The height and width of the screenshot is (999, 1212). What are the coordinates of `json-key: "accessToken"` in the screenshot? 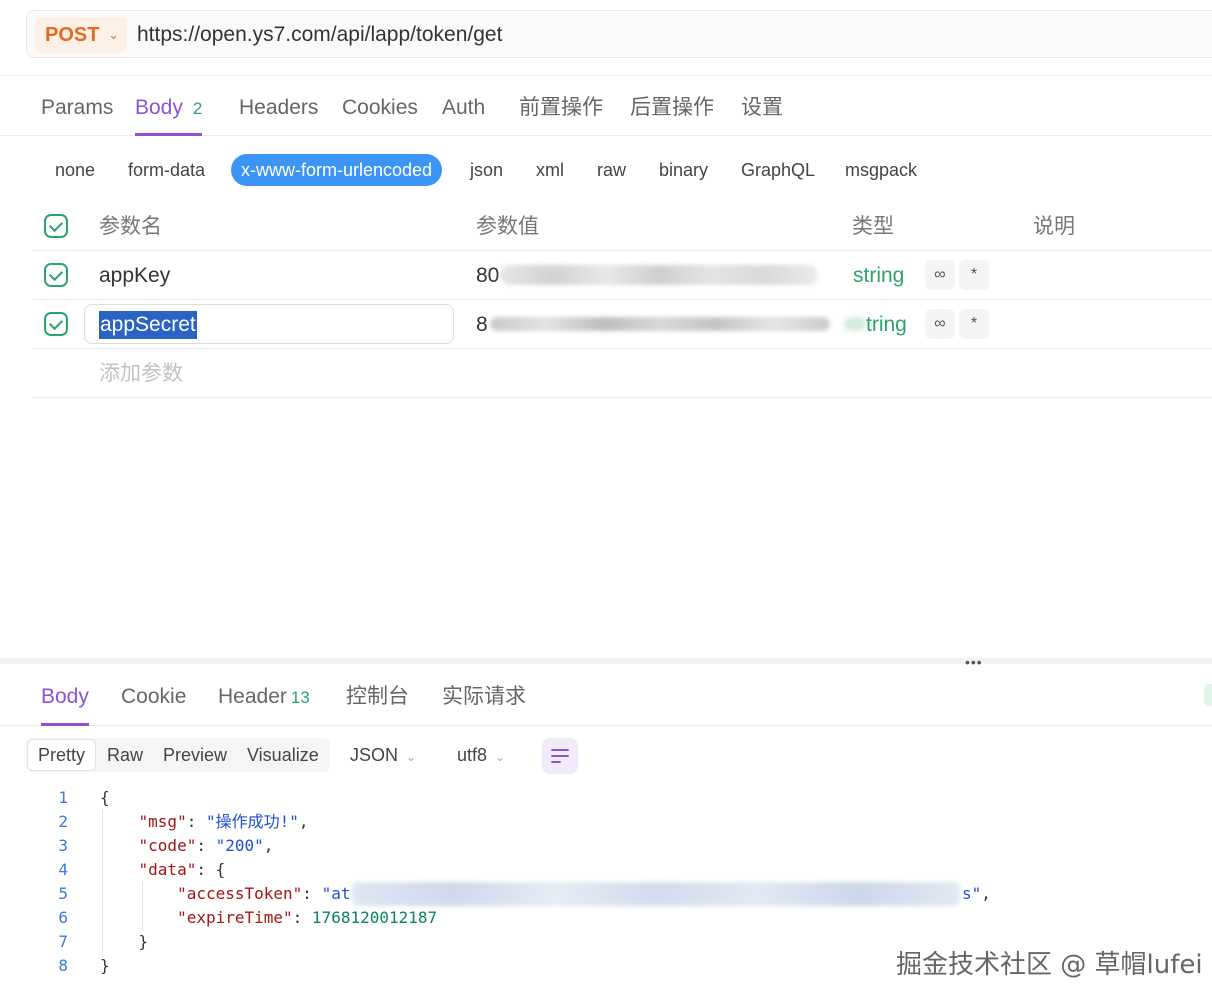 It's located at (240, 893).